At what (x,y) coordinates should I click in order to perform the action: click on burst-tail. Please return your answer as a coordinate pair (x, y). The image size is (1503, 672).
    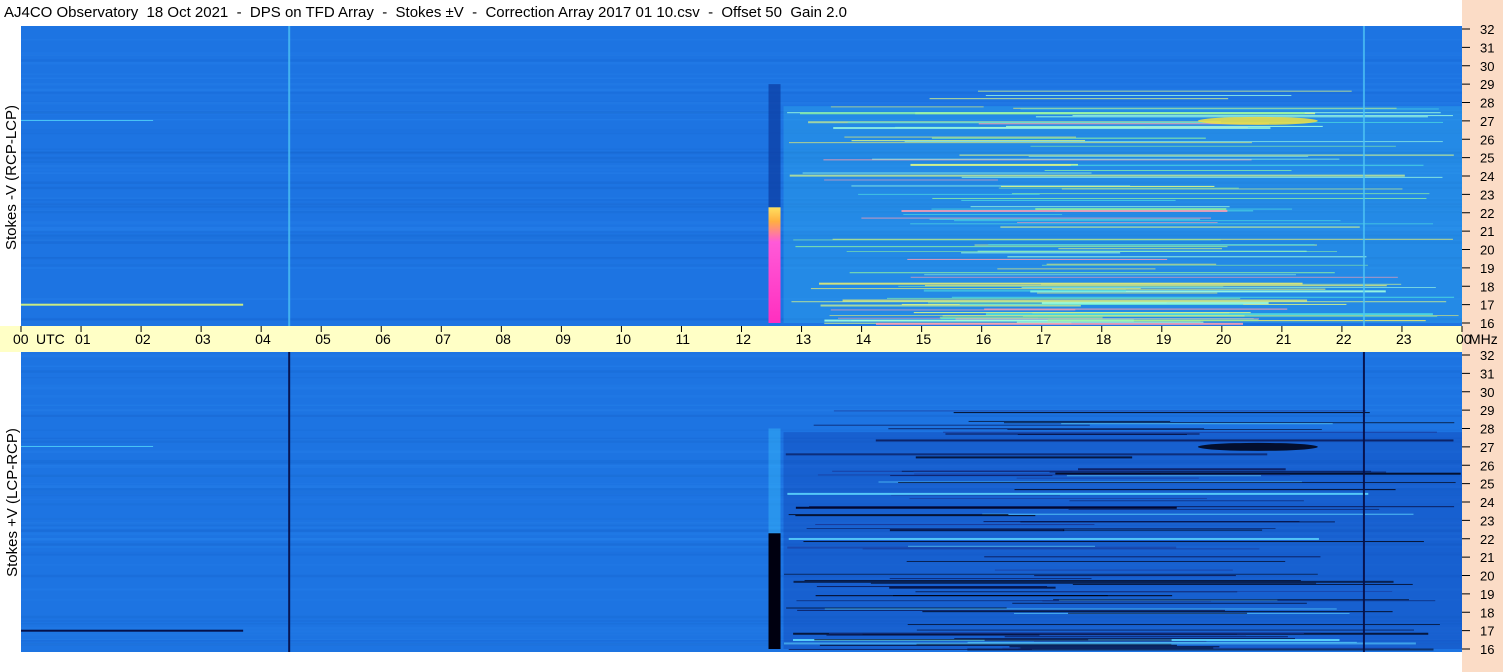
    Looking at the image, I should click on (774, 146).